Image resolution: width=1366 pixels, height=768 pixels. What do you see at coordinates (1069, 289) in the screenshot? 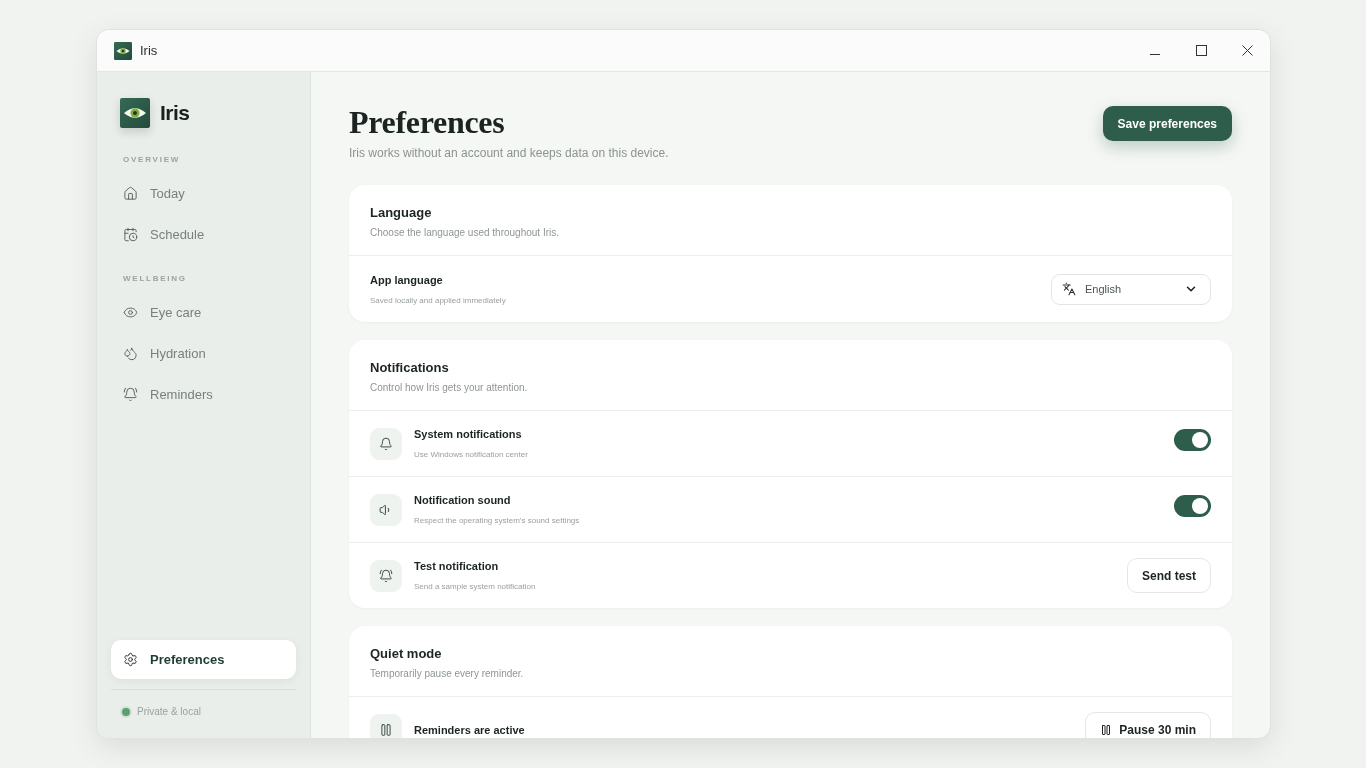
I see `translate-icon` at bounding box center [1069, 289].